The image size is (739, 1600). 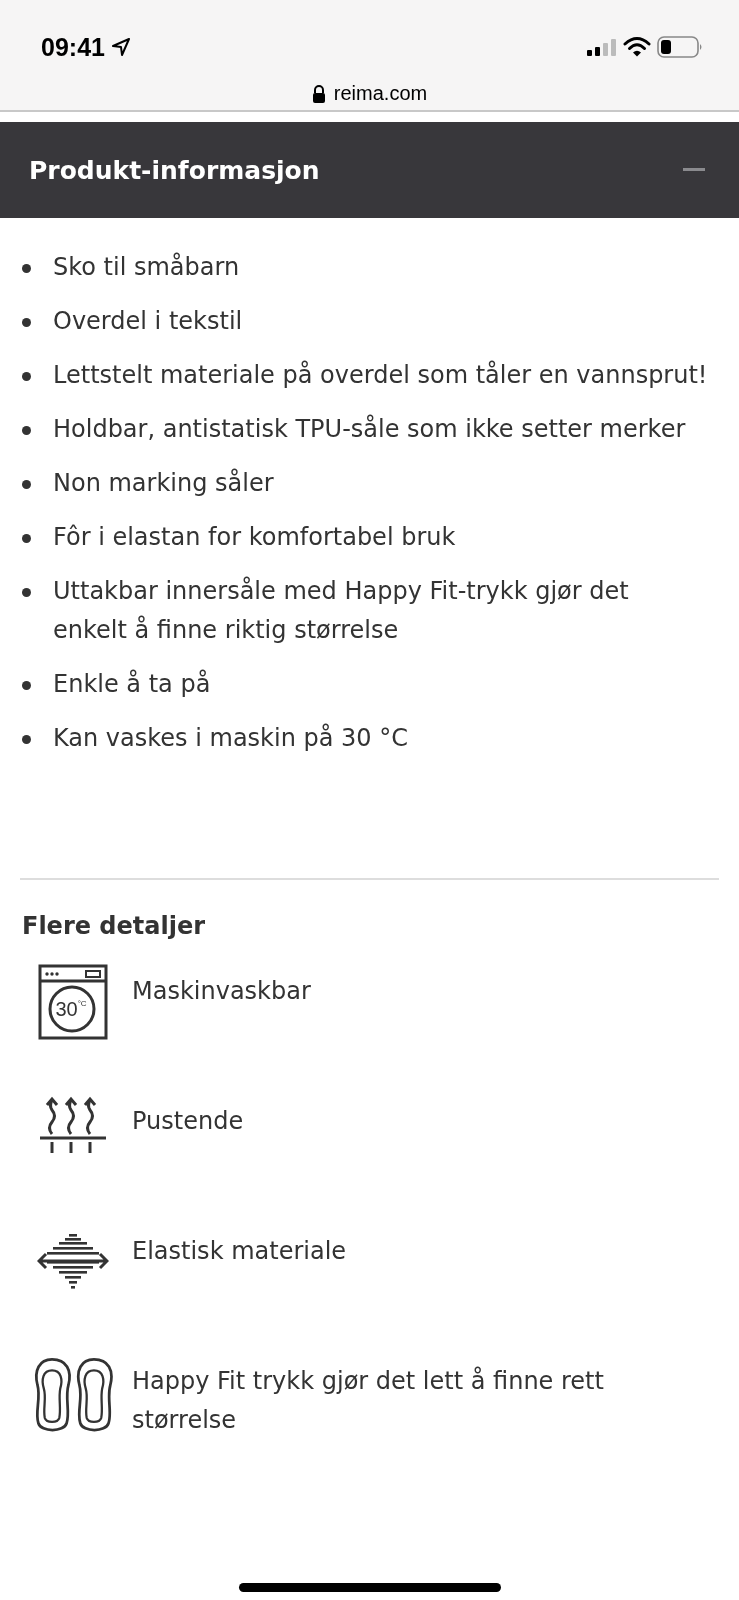 I want to click on feature-text: Overdel i tekstil, so click(x=148, y=321).